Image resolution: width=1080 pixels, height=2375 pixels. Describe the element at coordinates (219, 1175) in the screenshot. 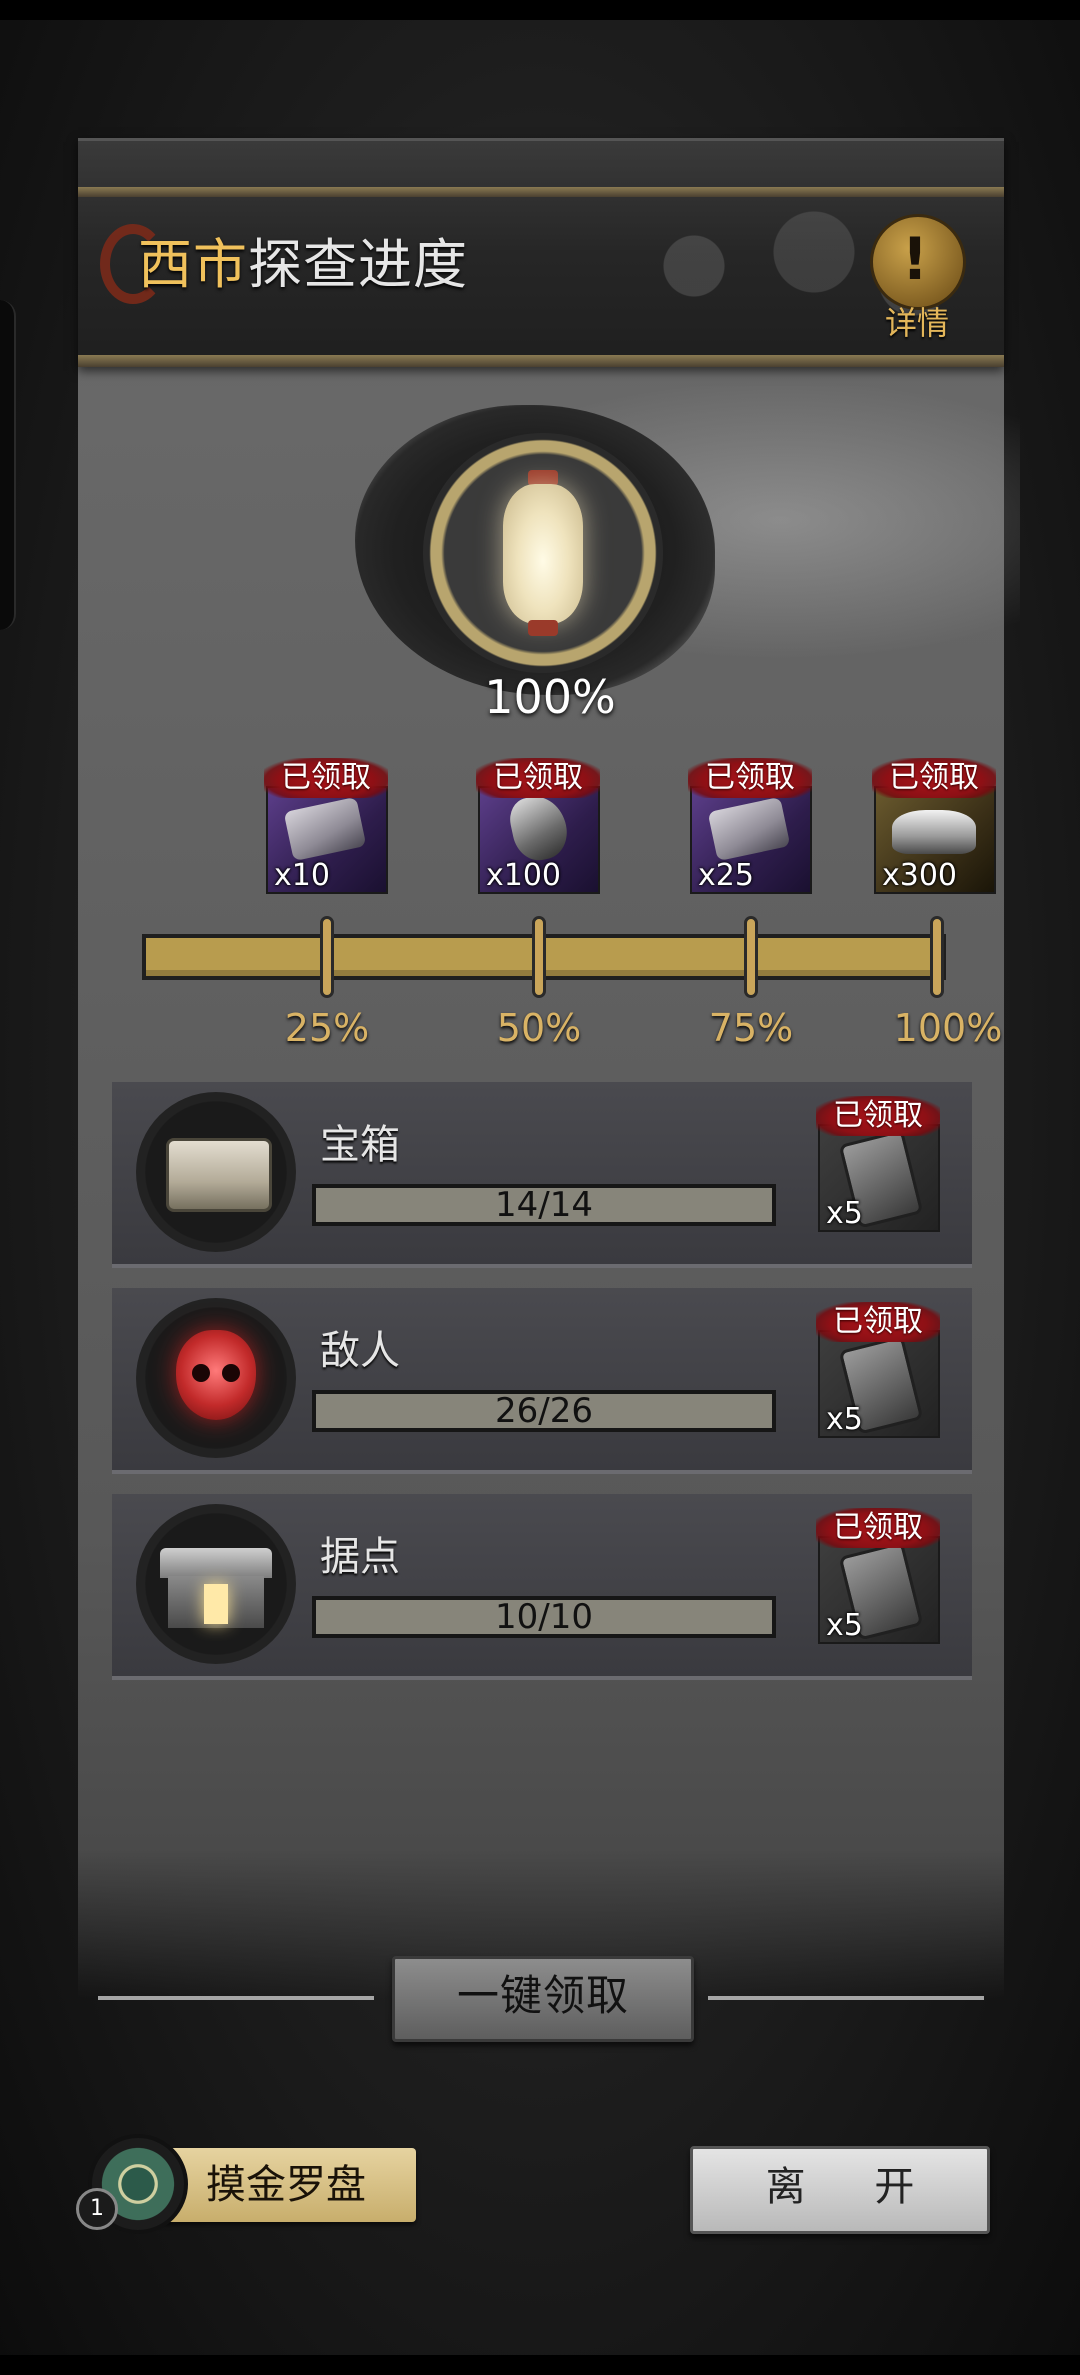

I see `treasure-chest-icon` at that location.